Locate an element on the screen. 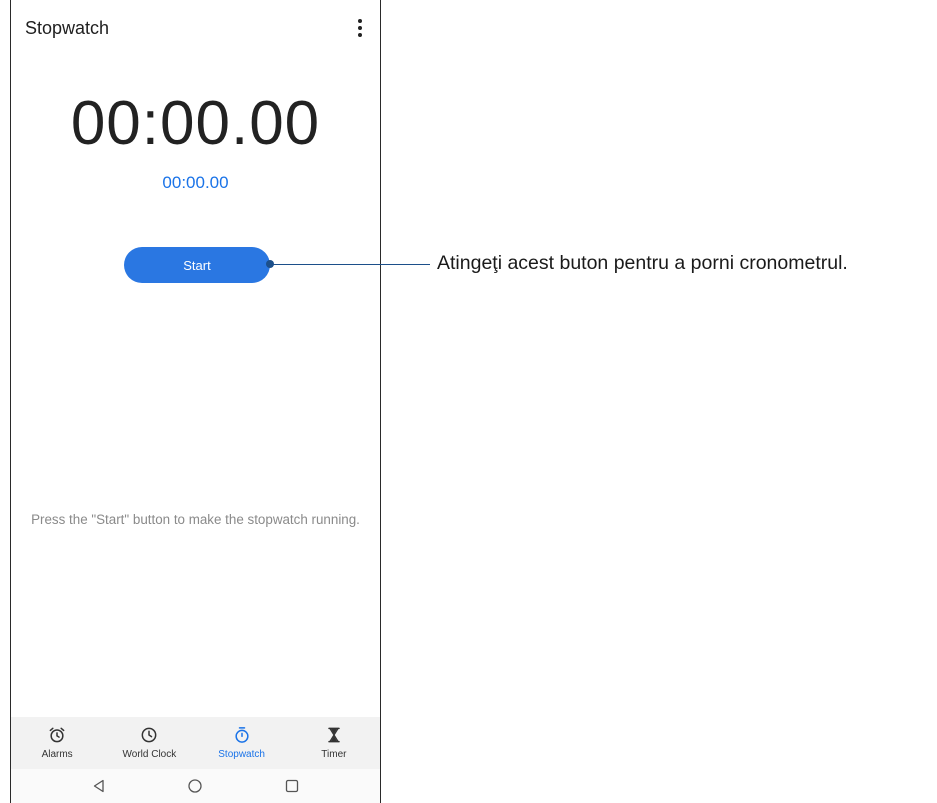 The height and width of the screenshot is (803, 937). nav-label-world-clock: World Clock is located at coordinates (149, 754).